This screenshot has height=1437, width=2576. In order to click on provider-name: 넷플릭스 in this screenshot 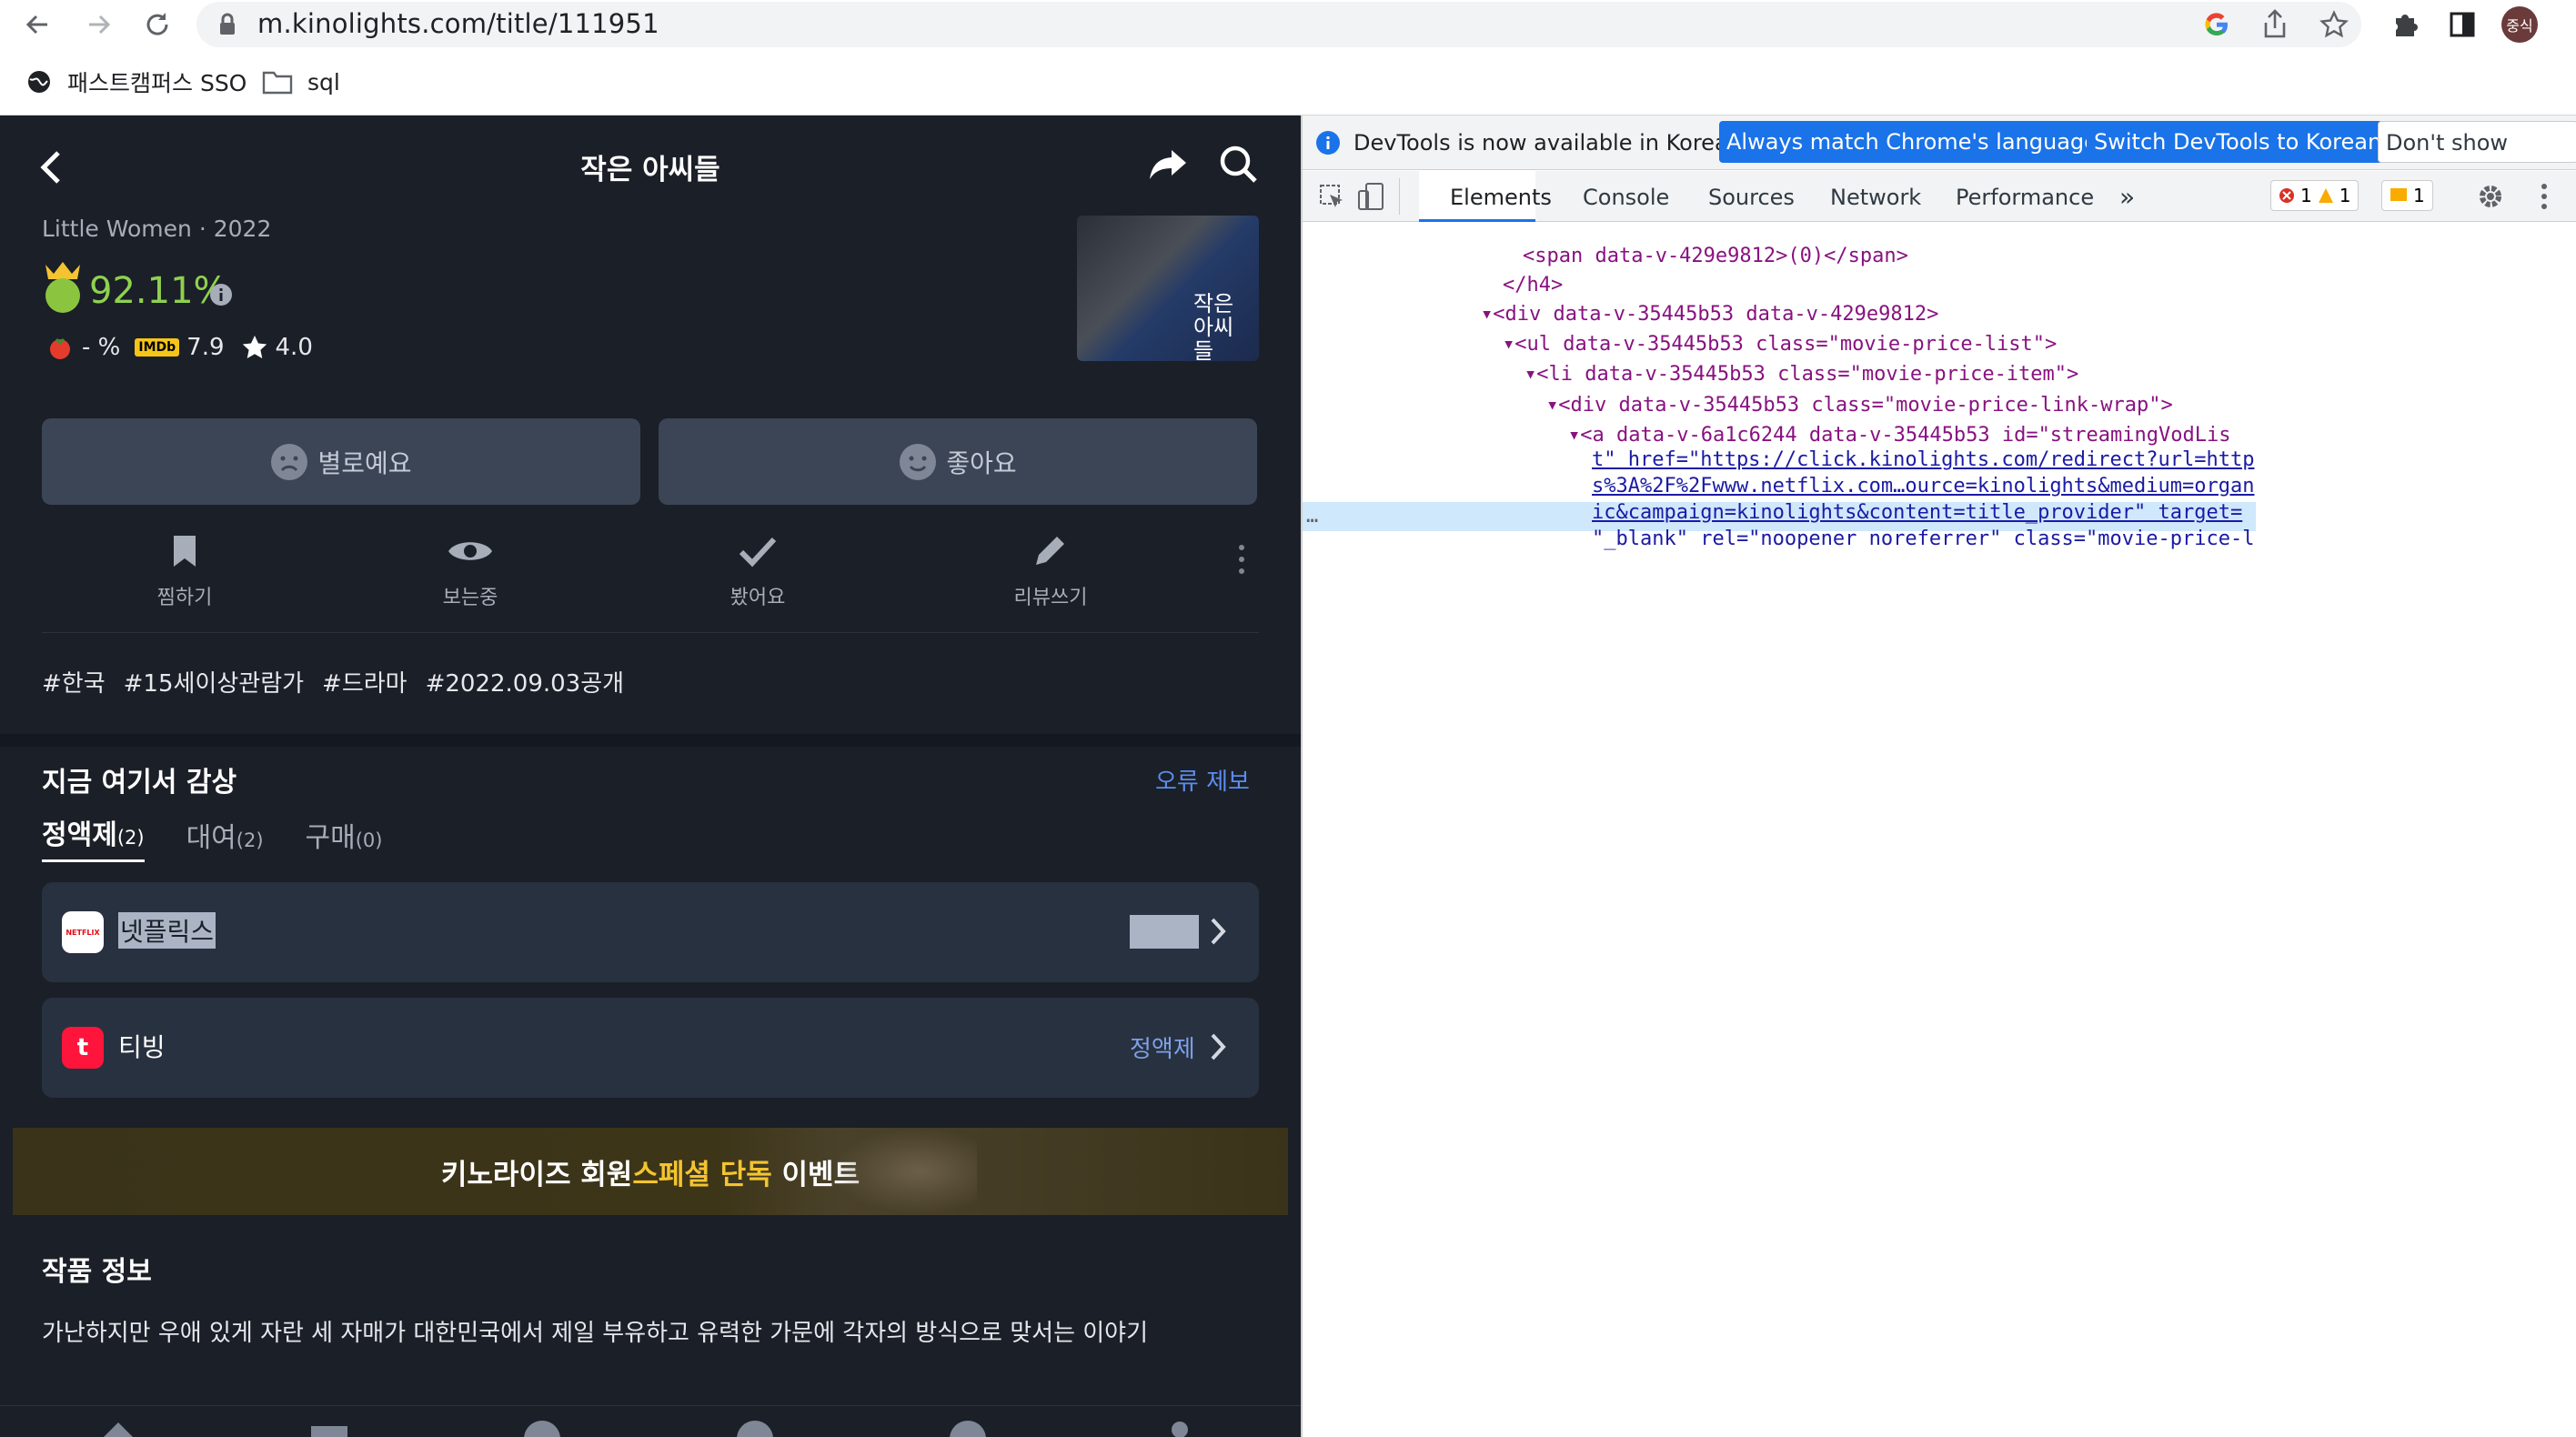, I will do `click(167, 930)`.